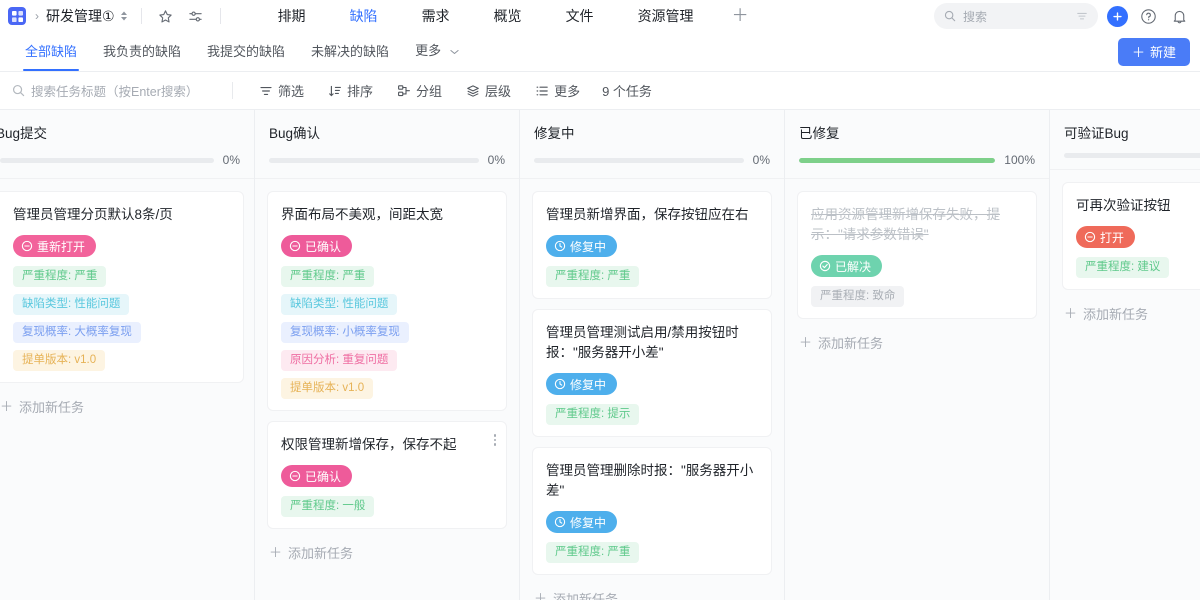  I want to click on column-progress, so click(1132, 161).